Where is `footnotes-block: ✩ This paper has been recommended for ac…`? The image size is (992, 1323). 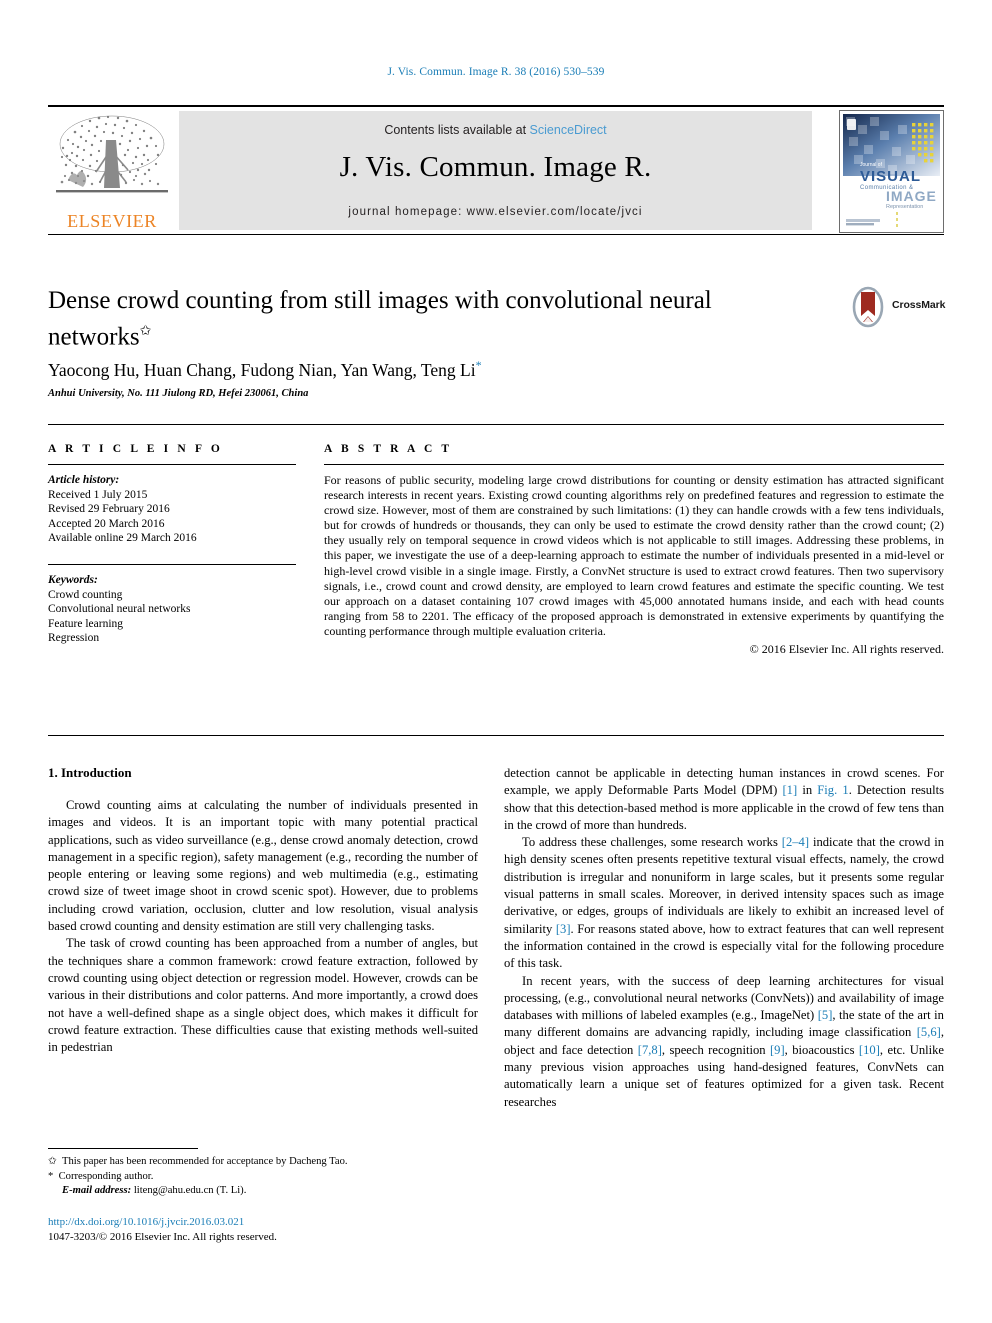
footnotes-block: ✩ This paper has been recommended for ac… is located at coordinates (268, 1177).